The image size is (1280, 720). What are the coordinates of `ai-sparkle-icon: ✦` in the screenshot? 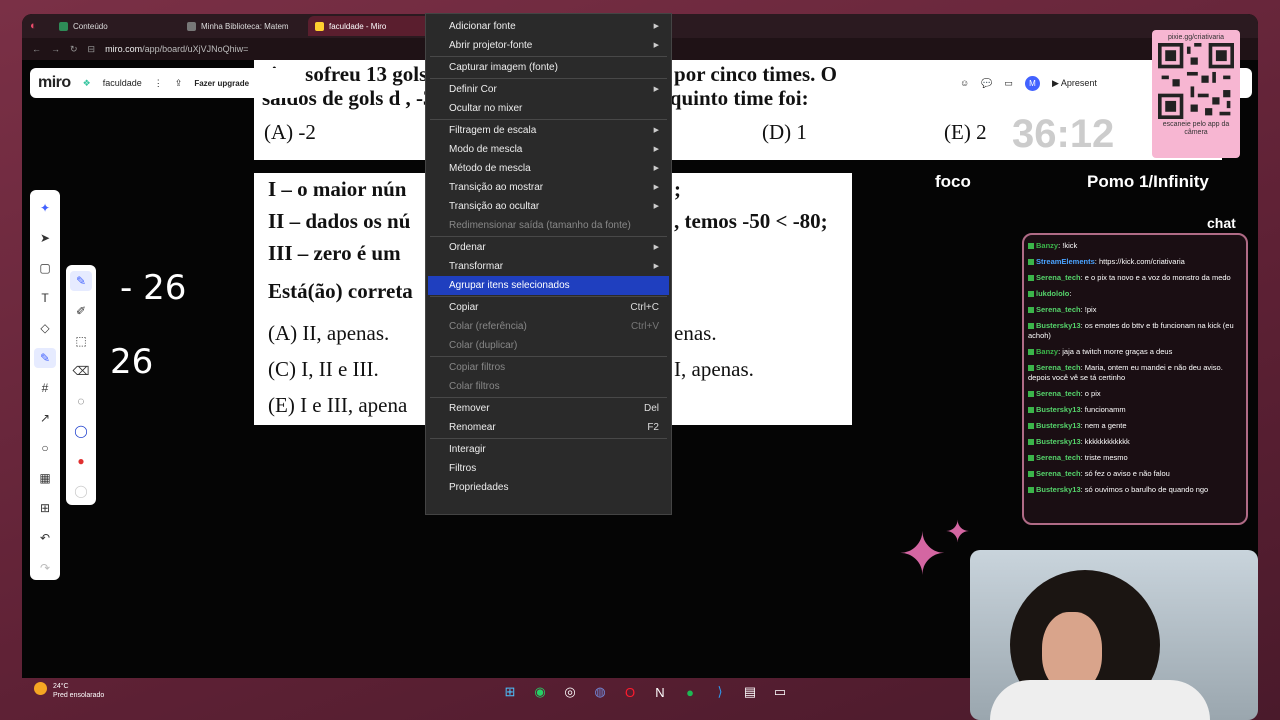 It's located at (45, 208).